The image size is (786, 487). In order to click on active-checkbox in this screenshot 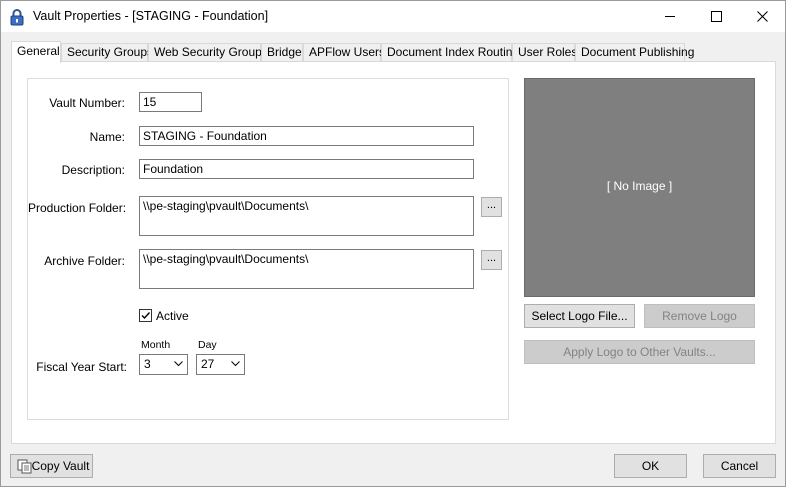, I will do `click(145, 315)`.